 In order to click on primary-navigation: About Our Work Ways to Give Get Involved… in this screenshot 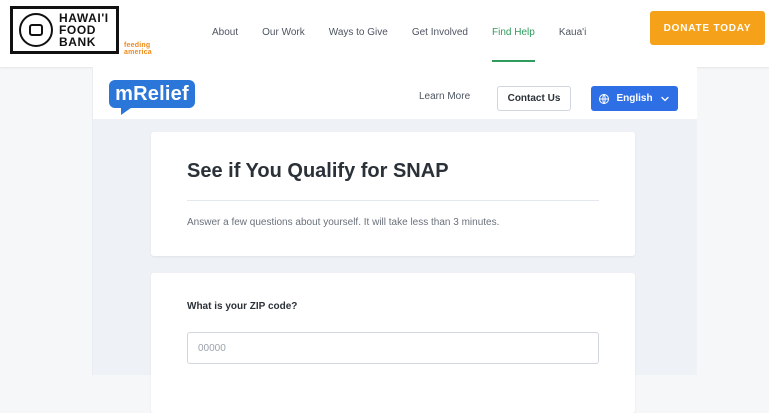, I will do `click(399, 42)`.